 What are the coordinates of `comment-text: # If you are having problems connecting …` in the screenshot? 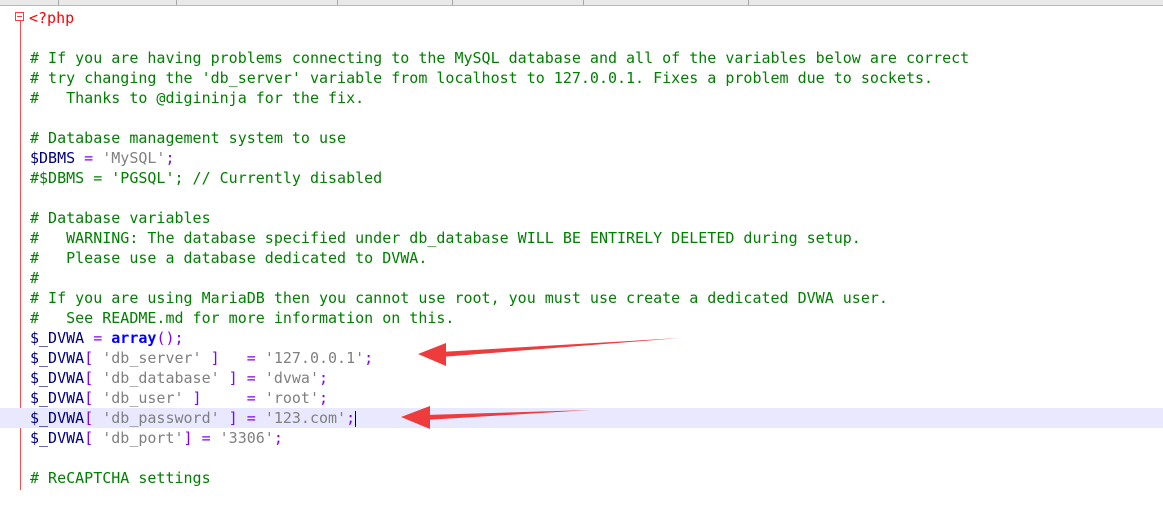 It's located at (500, 58).